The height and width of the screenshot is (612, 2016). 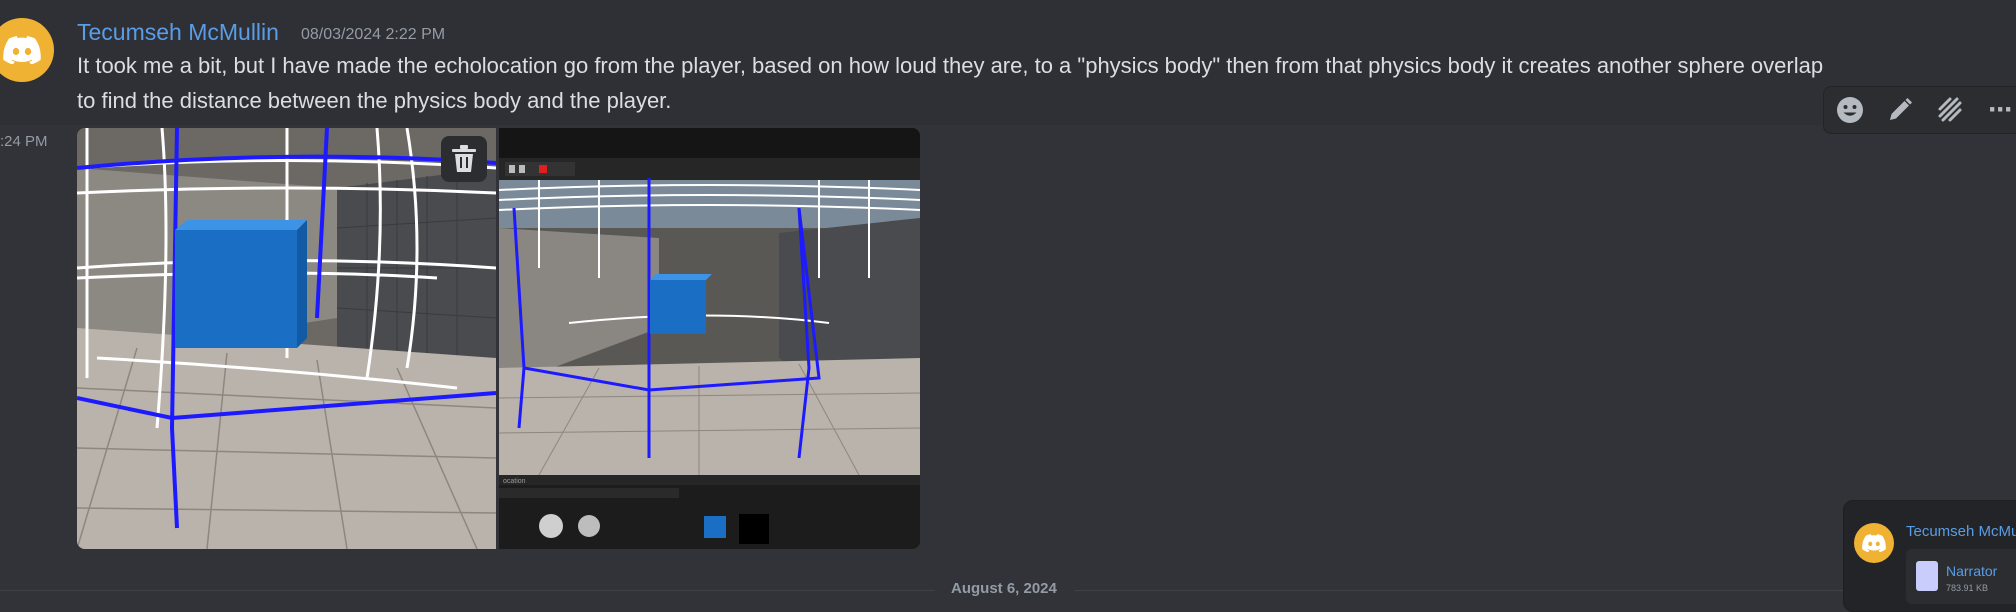 I want to click on thread-icon, so click(x=1950, y=109).